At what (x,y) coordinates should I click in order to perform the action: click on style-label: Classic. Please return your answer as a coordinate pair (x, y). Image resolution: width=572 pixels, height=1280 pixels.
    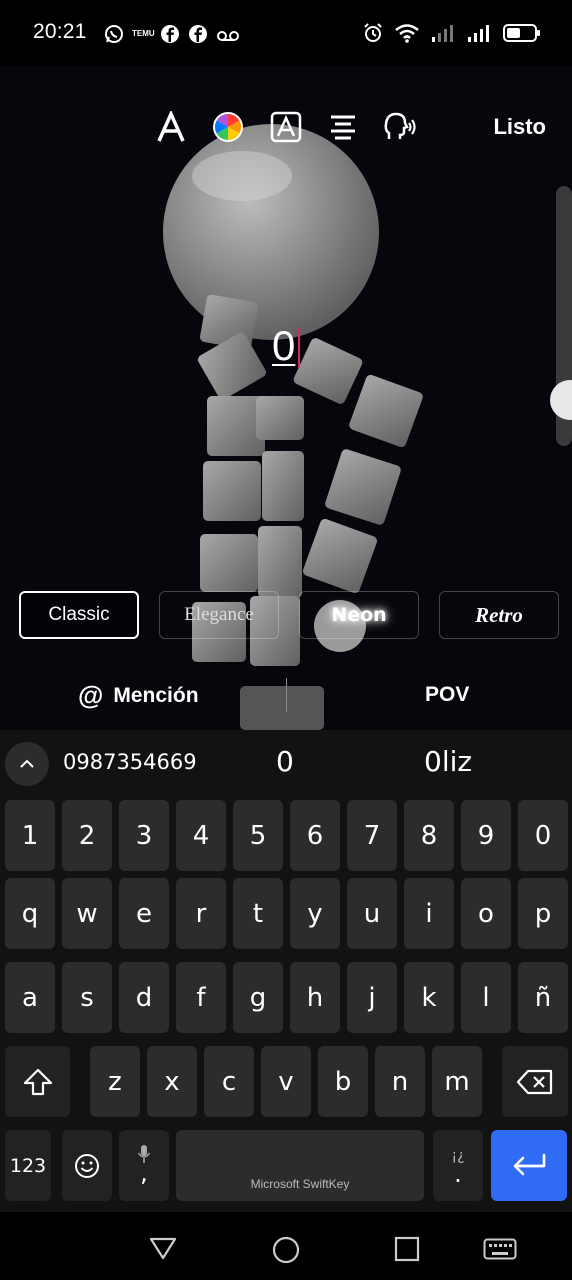
    Looking at the image, I should click on (79, 614).